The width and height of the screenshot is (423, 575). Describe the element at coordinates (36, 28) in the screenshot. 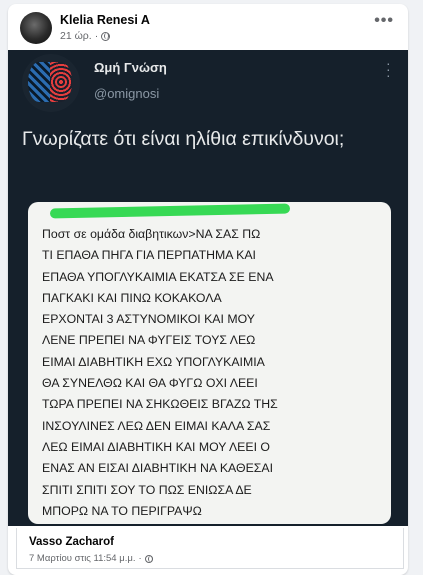

I see `author-avatar` at that location.